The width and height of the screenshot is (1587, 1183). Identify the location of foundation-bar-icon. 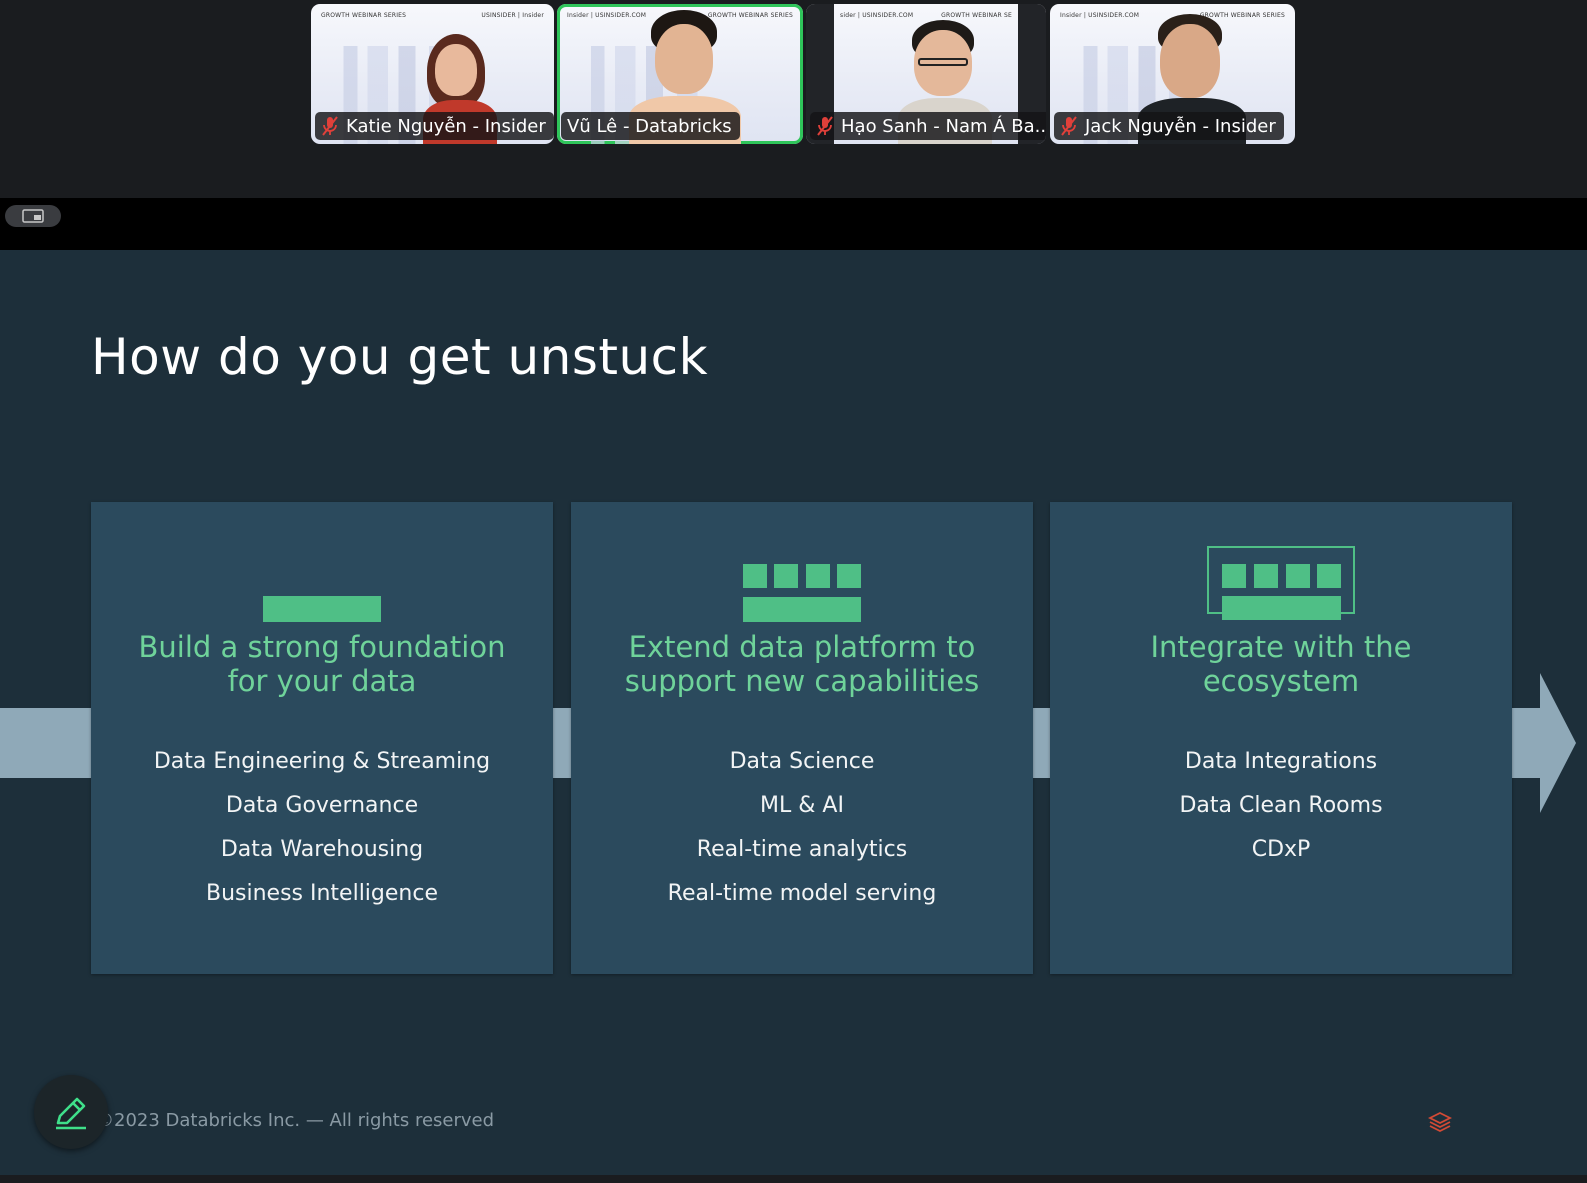
(322, 609).